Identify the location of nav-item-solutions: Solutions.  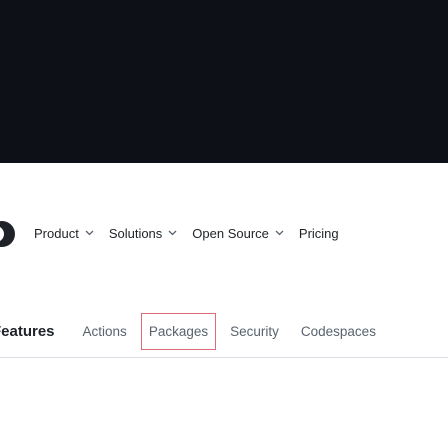
(143, 233).